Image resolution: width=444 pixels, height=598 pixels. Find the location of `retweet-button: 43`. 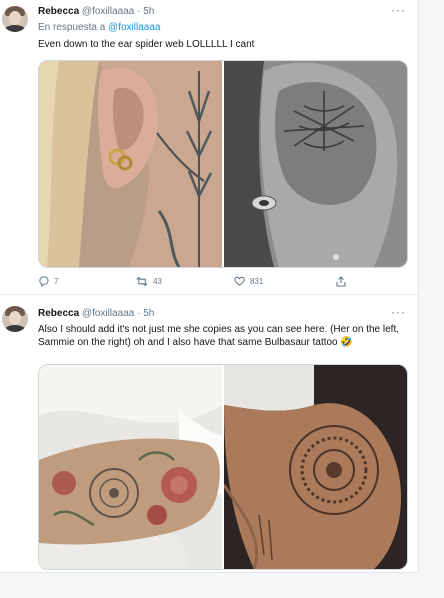

retweet-button: 43 is located at coordinates (149, 281).